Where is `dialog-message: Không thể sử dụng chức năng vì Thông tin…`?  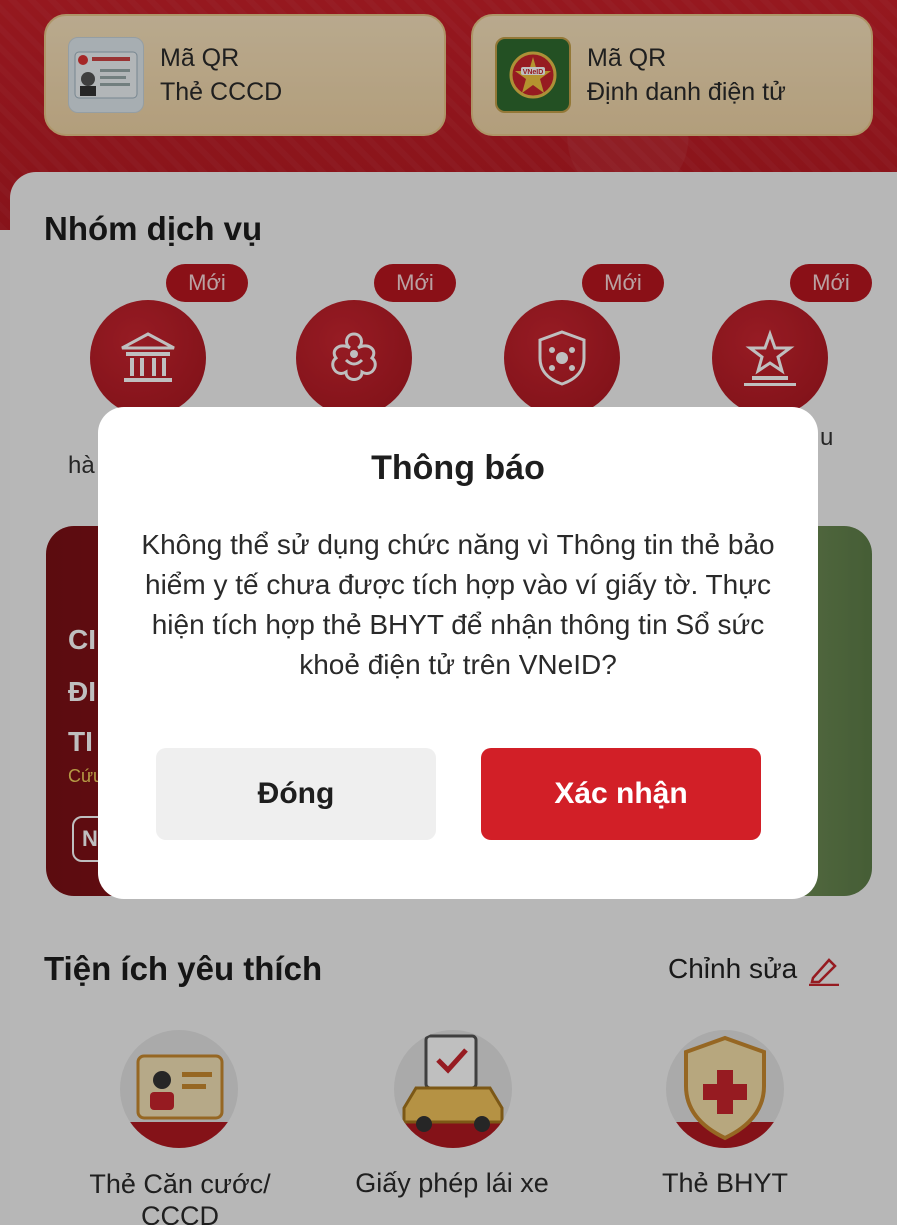 dialog-message: Không thể sử dụng chức năng vì Thông tin… is located at coordinates (458, 604).